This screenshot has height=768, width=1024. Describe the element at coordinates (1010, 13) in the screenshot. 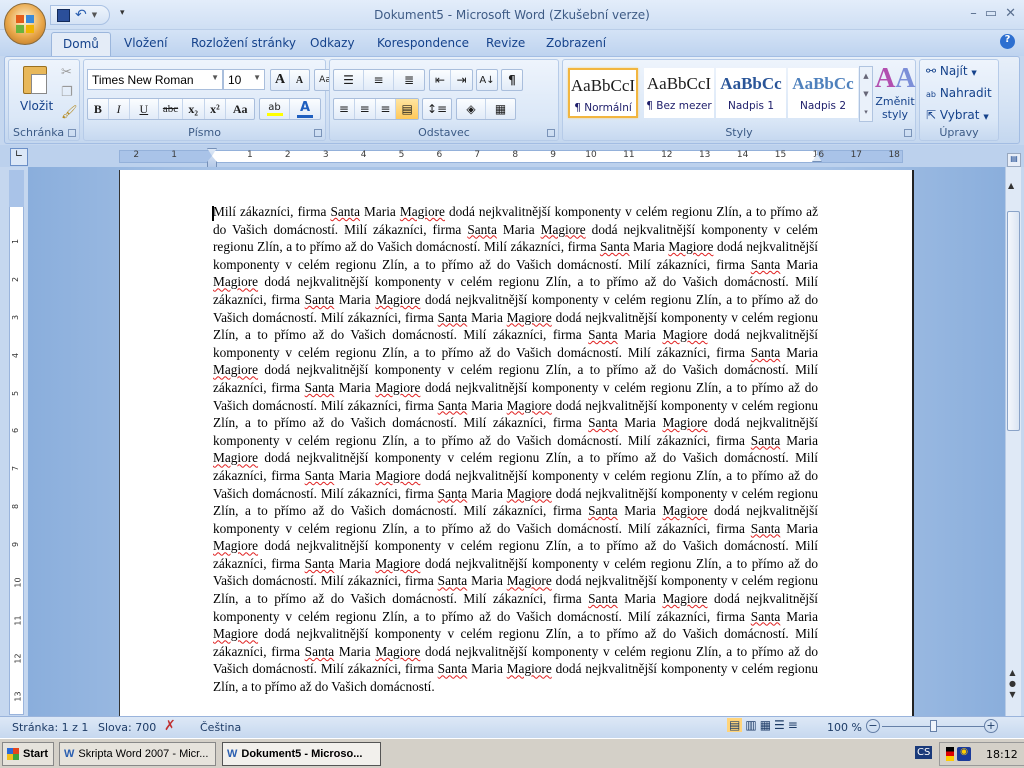

I see `close-icon: ✕` at that location.